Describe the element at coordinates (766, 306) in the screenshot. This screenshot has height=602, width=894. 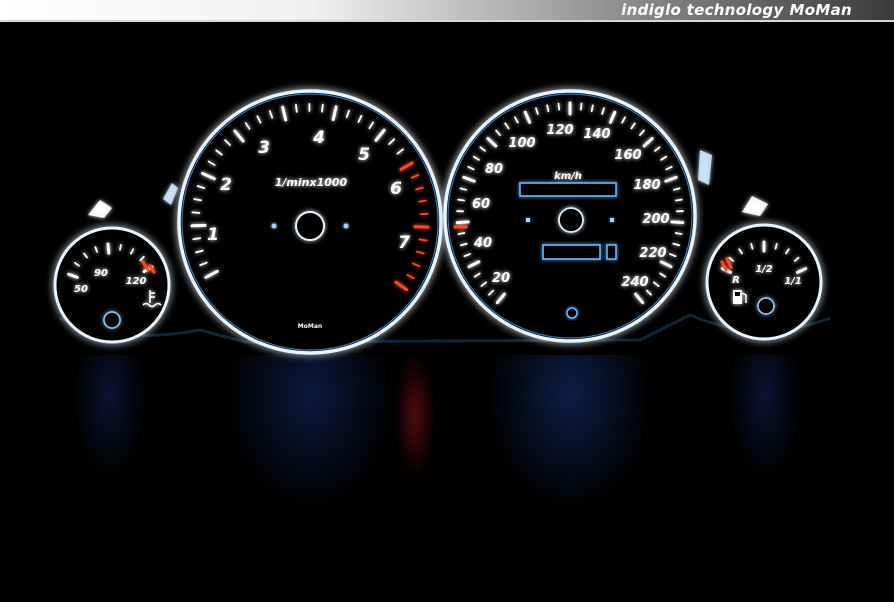
I see `fuel-needle-hub` at that location.